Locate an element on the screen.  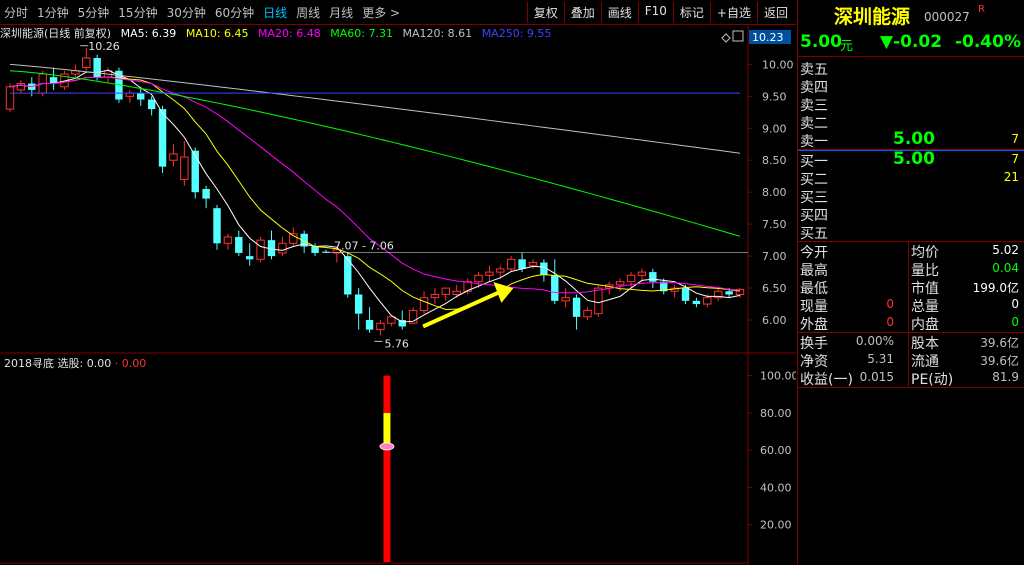
stats-table: 今开 均价 5.02 最高 量比 0.04 最低 市值 199.0亿 现量 0 总量 0 外盘 0 内盘 0 is located at coordinates (911, 287).